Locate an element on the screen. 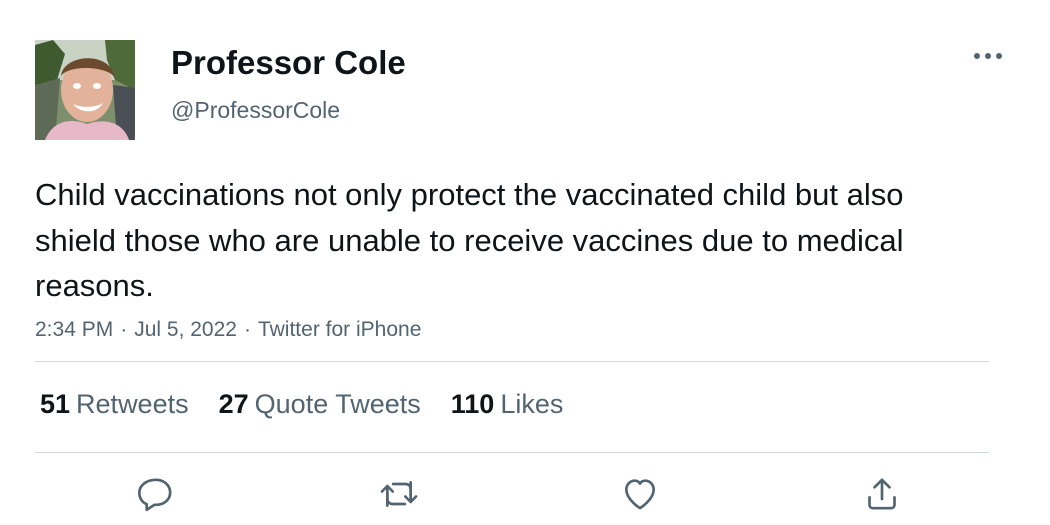 Image resolution: width=1050 pixels, height=525 pixels. likes-stat: 110 Likes is located at coordinates (507, 404).